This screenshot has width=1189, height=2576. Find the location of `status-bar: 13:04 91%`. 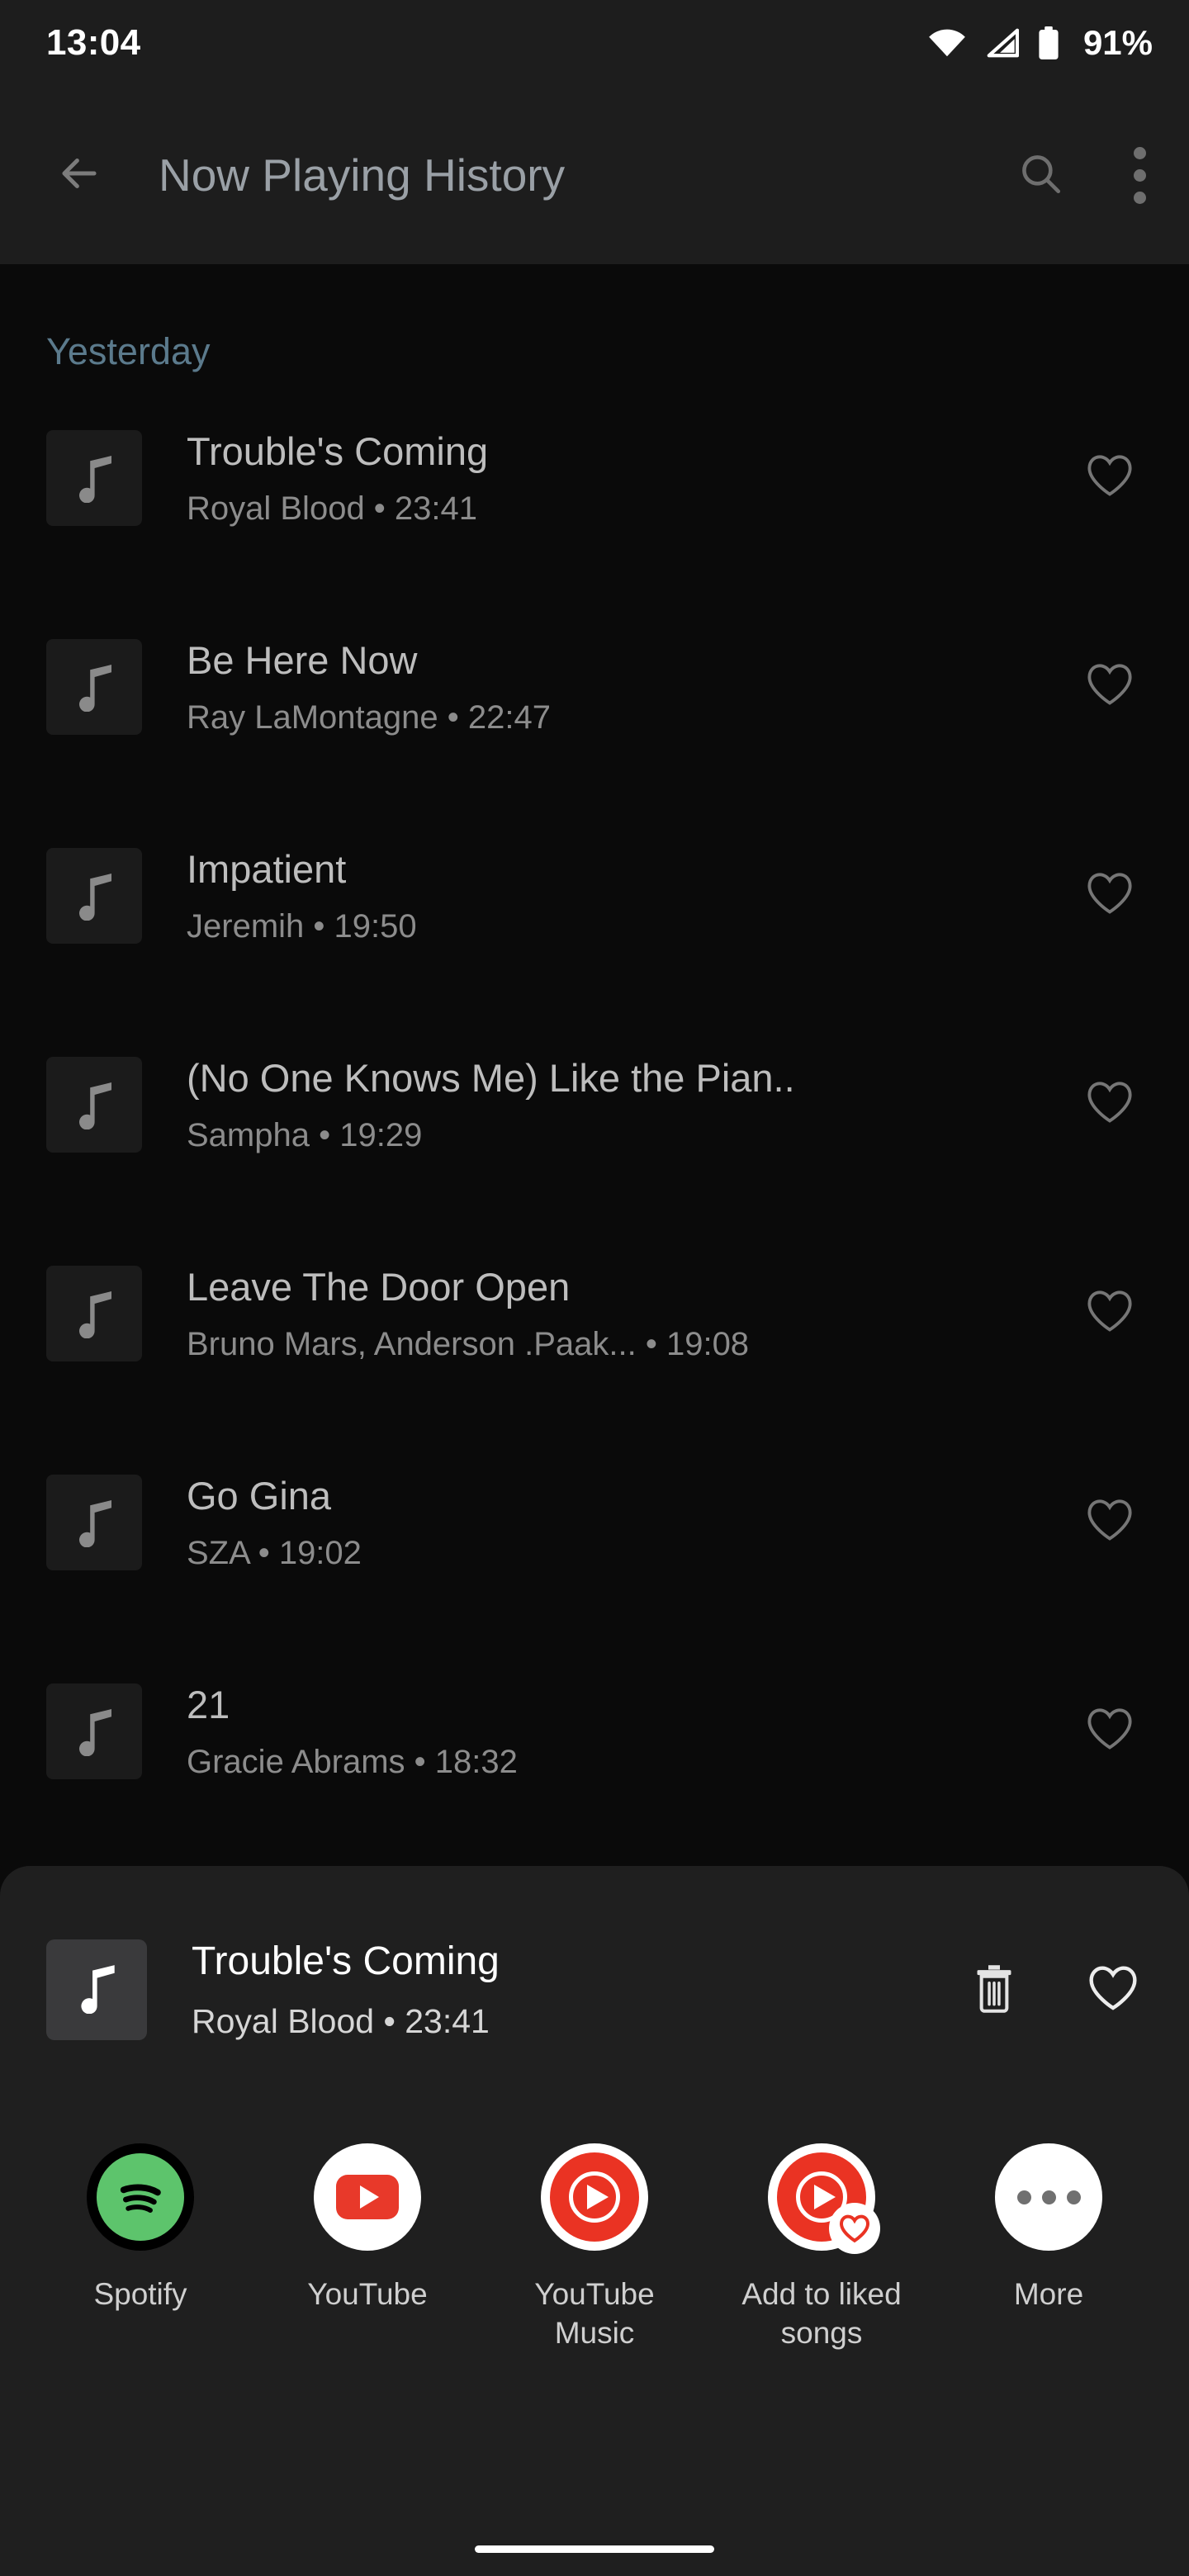

status-bar: 13:04 91% is located at coordinates (594, 43).